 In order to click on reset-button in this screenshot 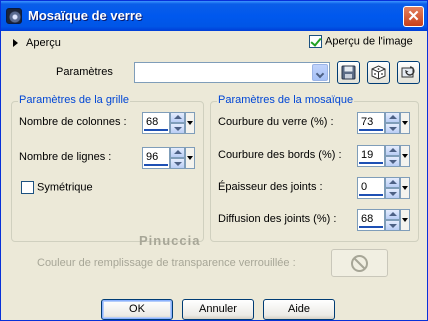, I will do `click(408, 72)`.